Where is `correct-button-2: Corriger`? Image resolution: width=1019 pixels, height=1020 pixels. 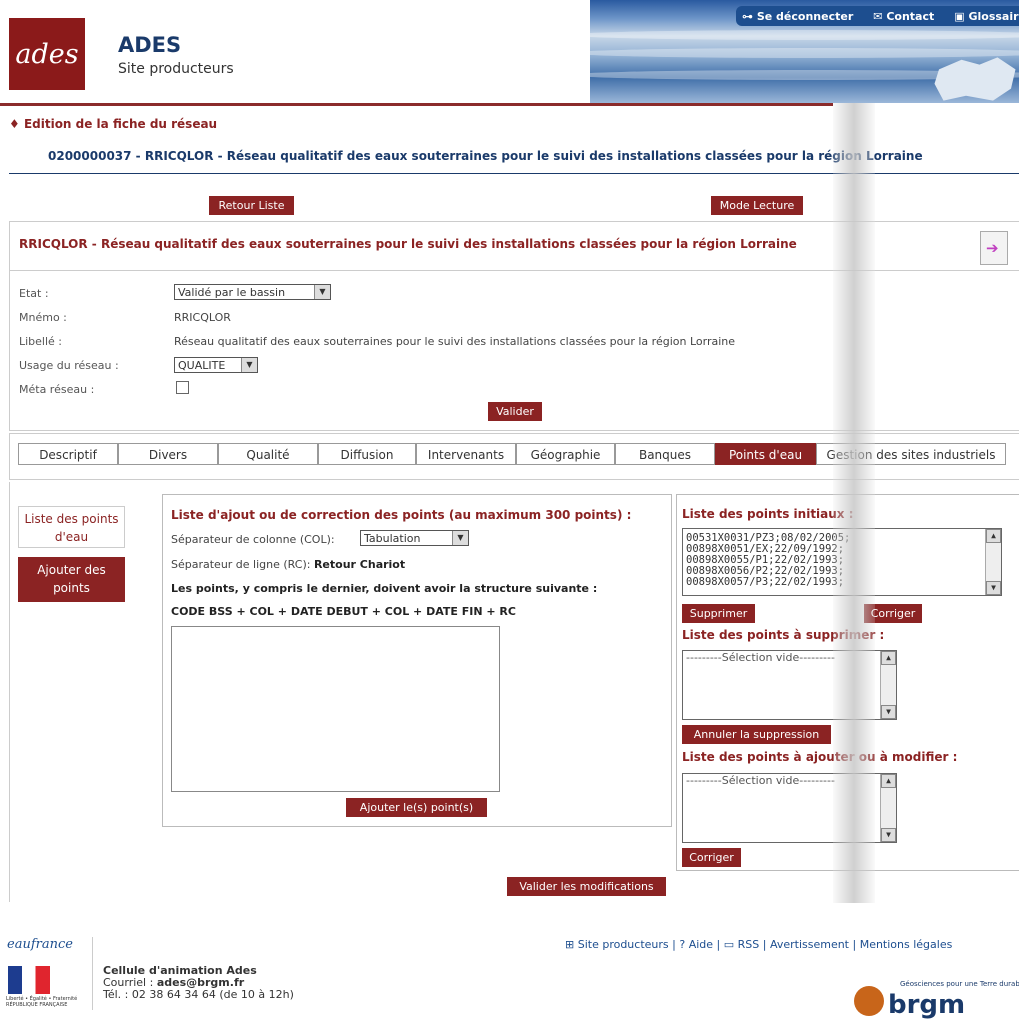
correct-button-2: Corriger is located at coordinates (711, 857).